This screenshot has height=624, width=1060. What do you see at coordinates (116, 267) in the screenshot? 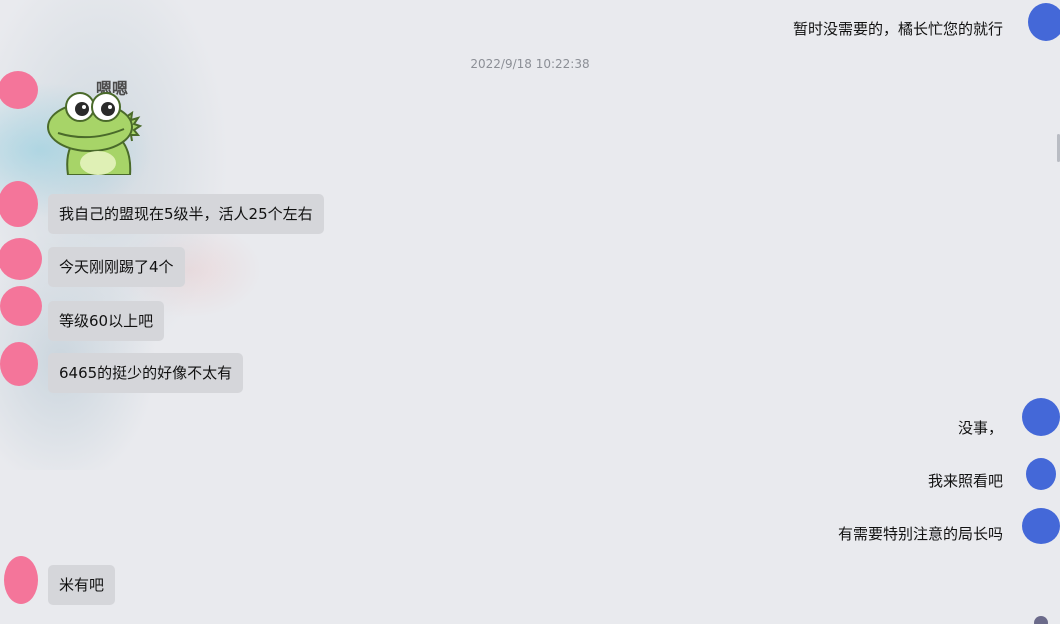
I see `incoming-message: 今天刚刚踢了4个` at bounding box center [116, 267].